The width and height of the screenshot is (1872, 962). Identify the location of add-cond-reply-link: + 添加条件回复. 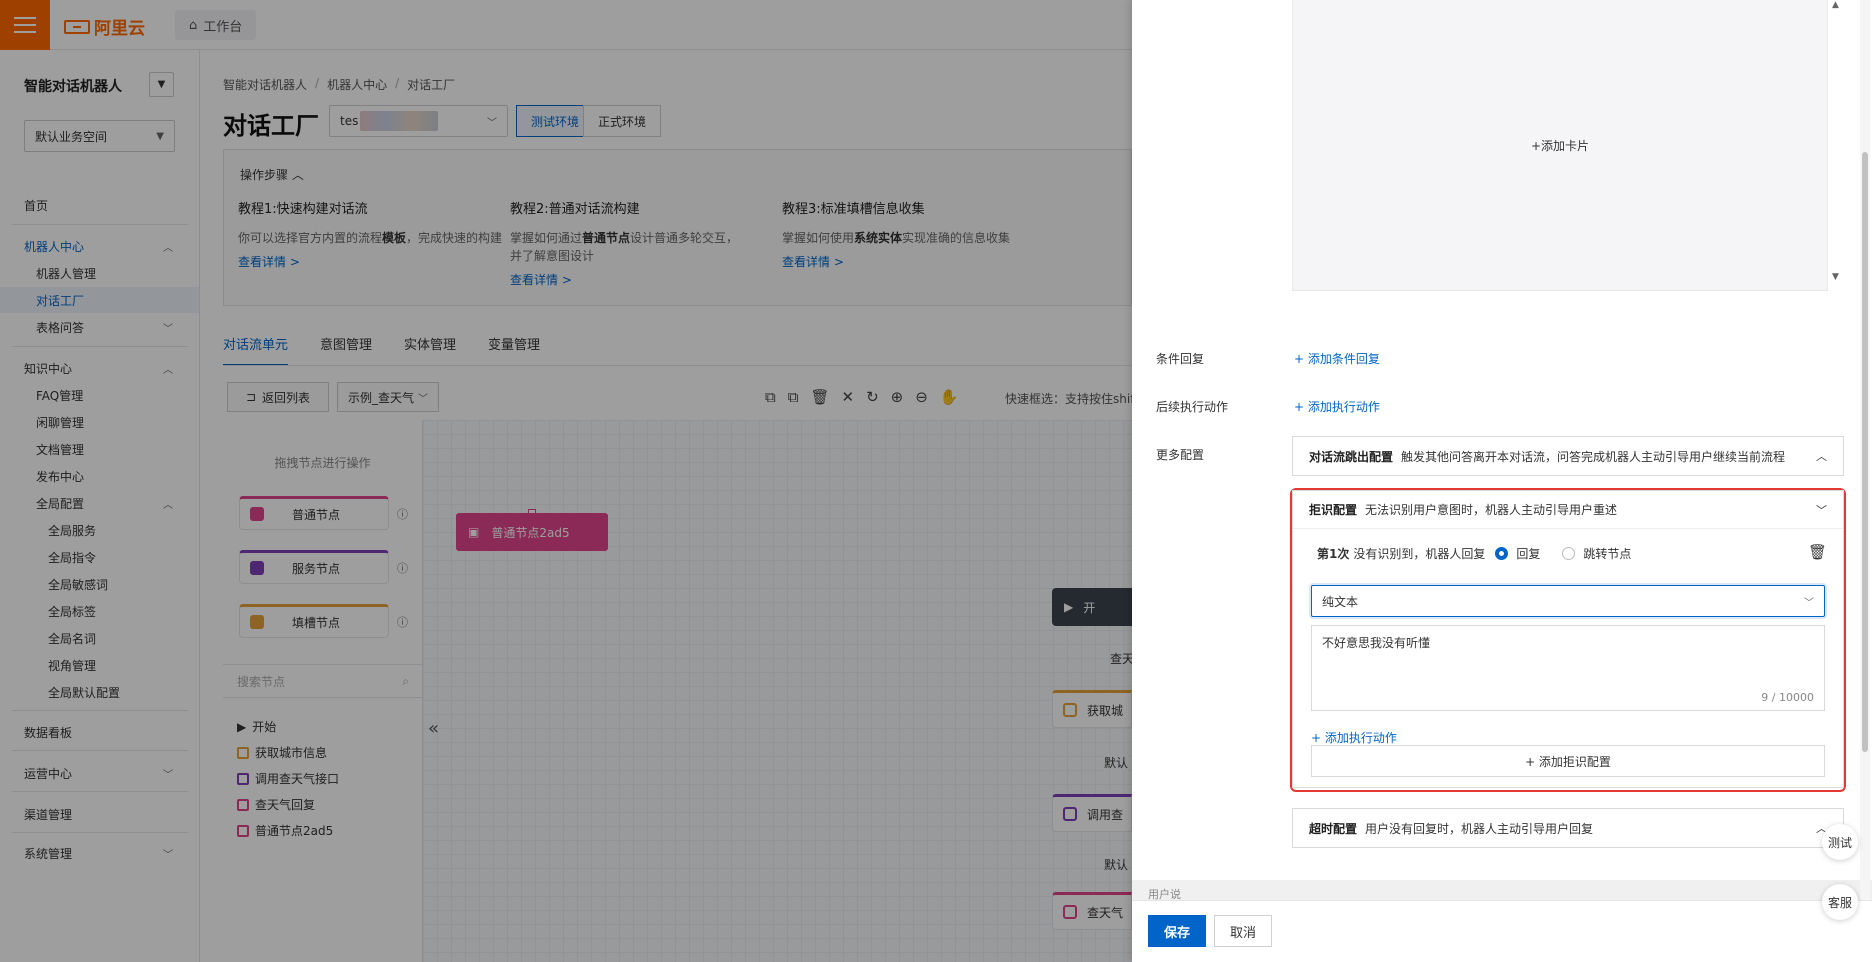
(1337, 358).